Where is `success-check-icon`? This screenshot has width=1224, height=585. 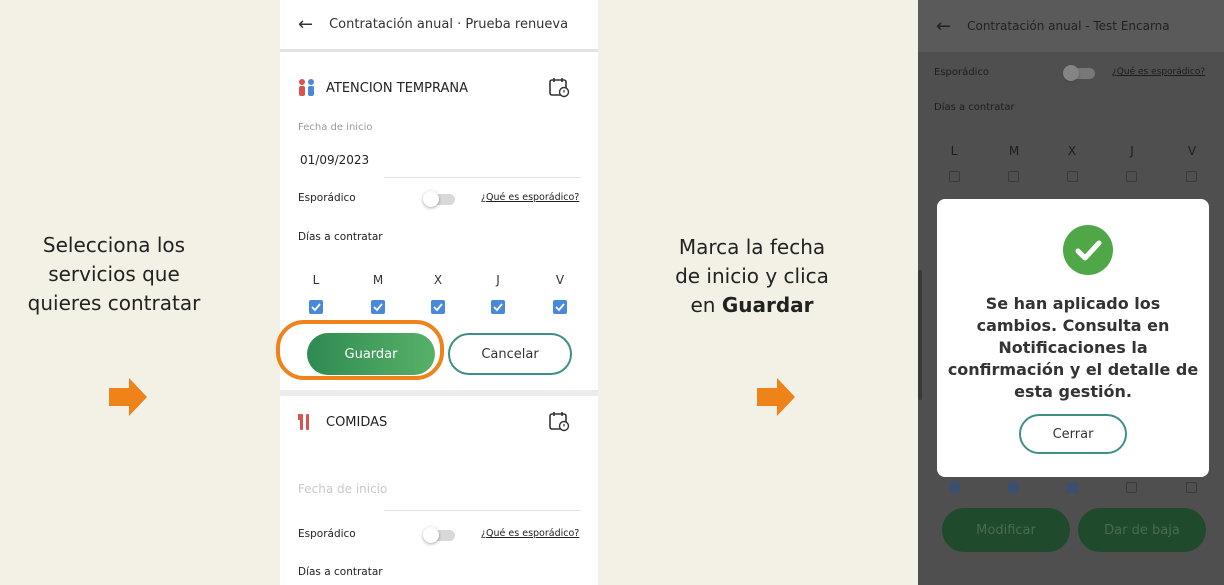
success-check-icon is located at coordinates (1088, 250).